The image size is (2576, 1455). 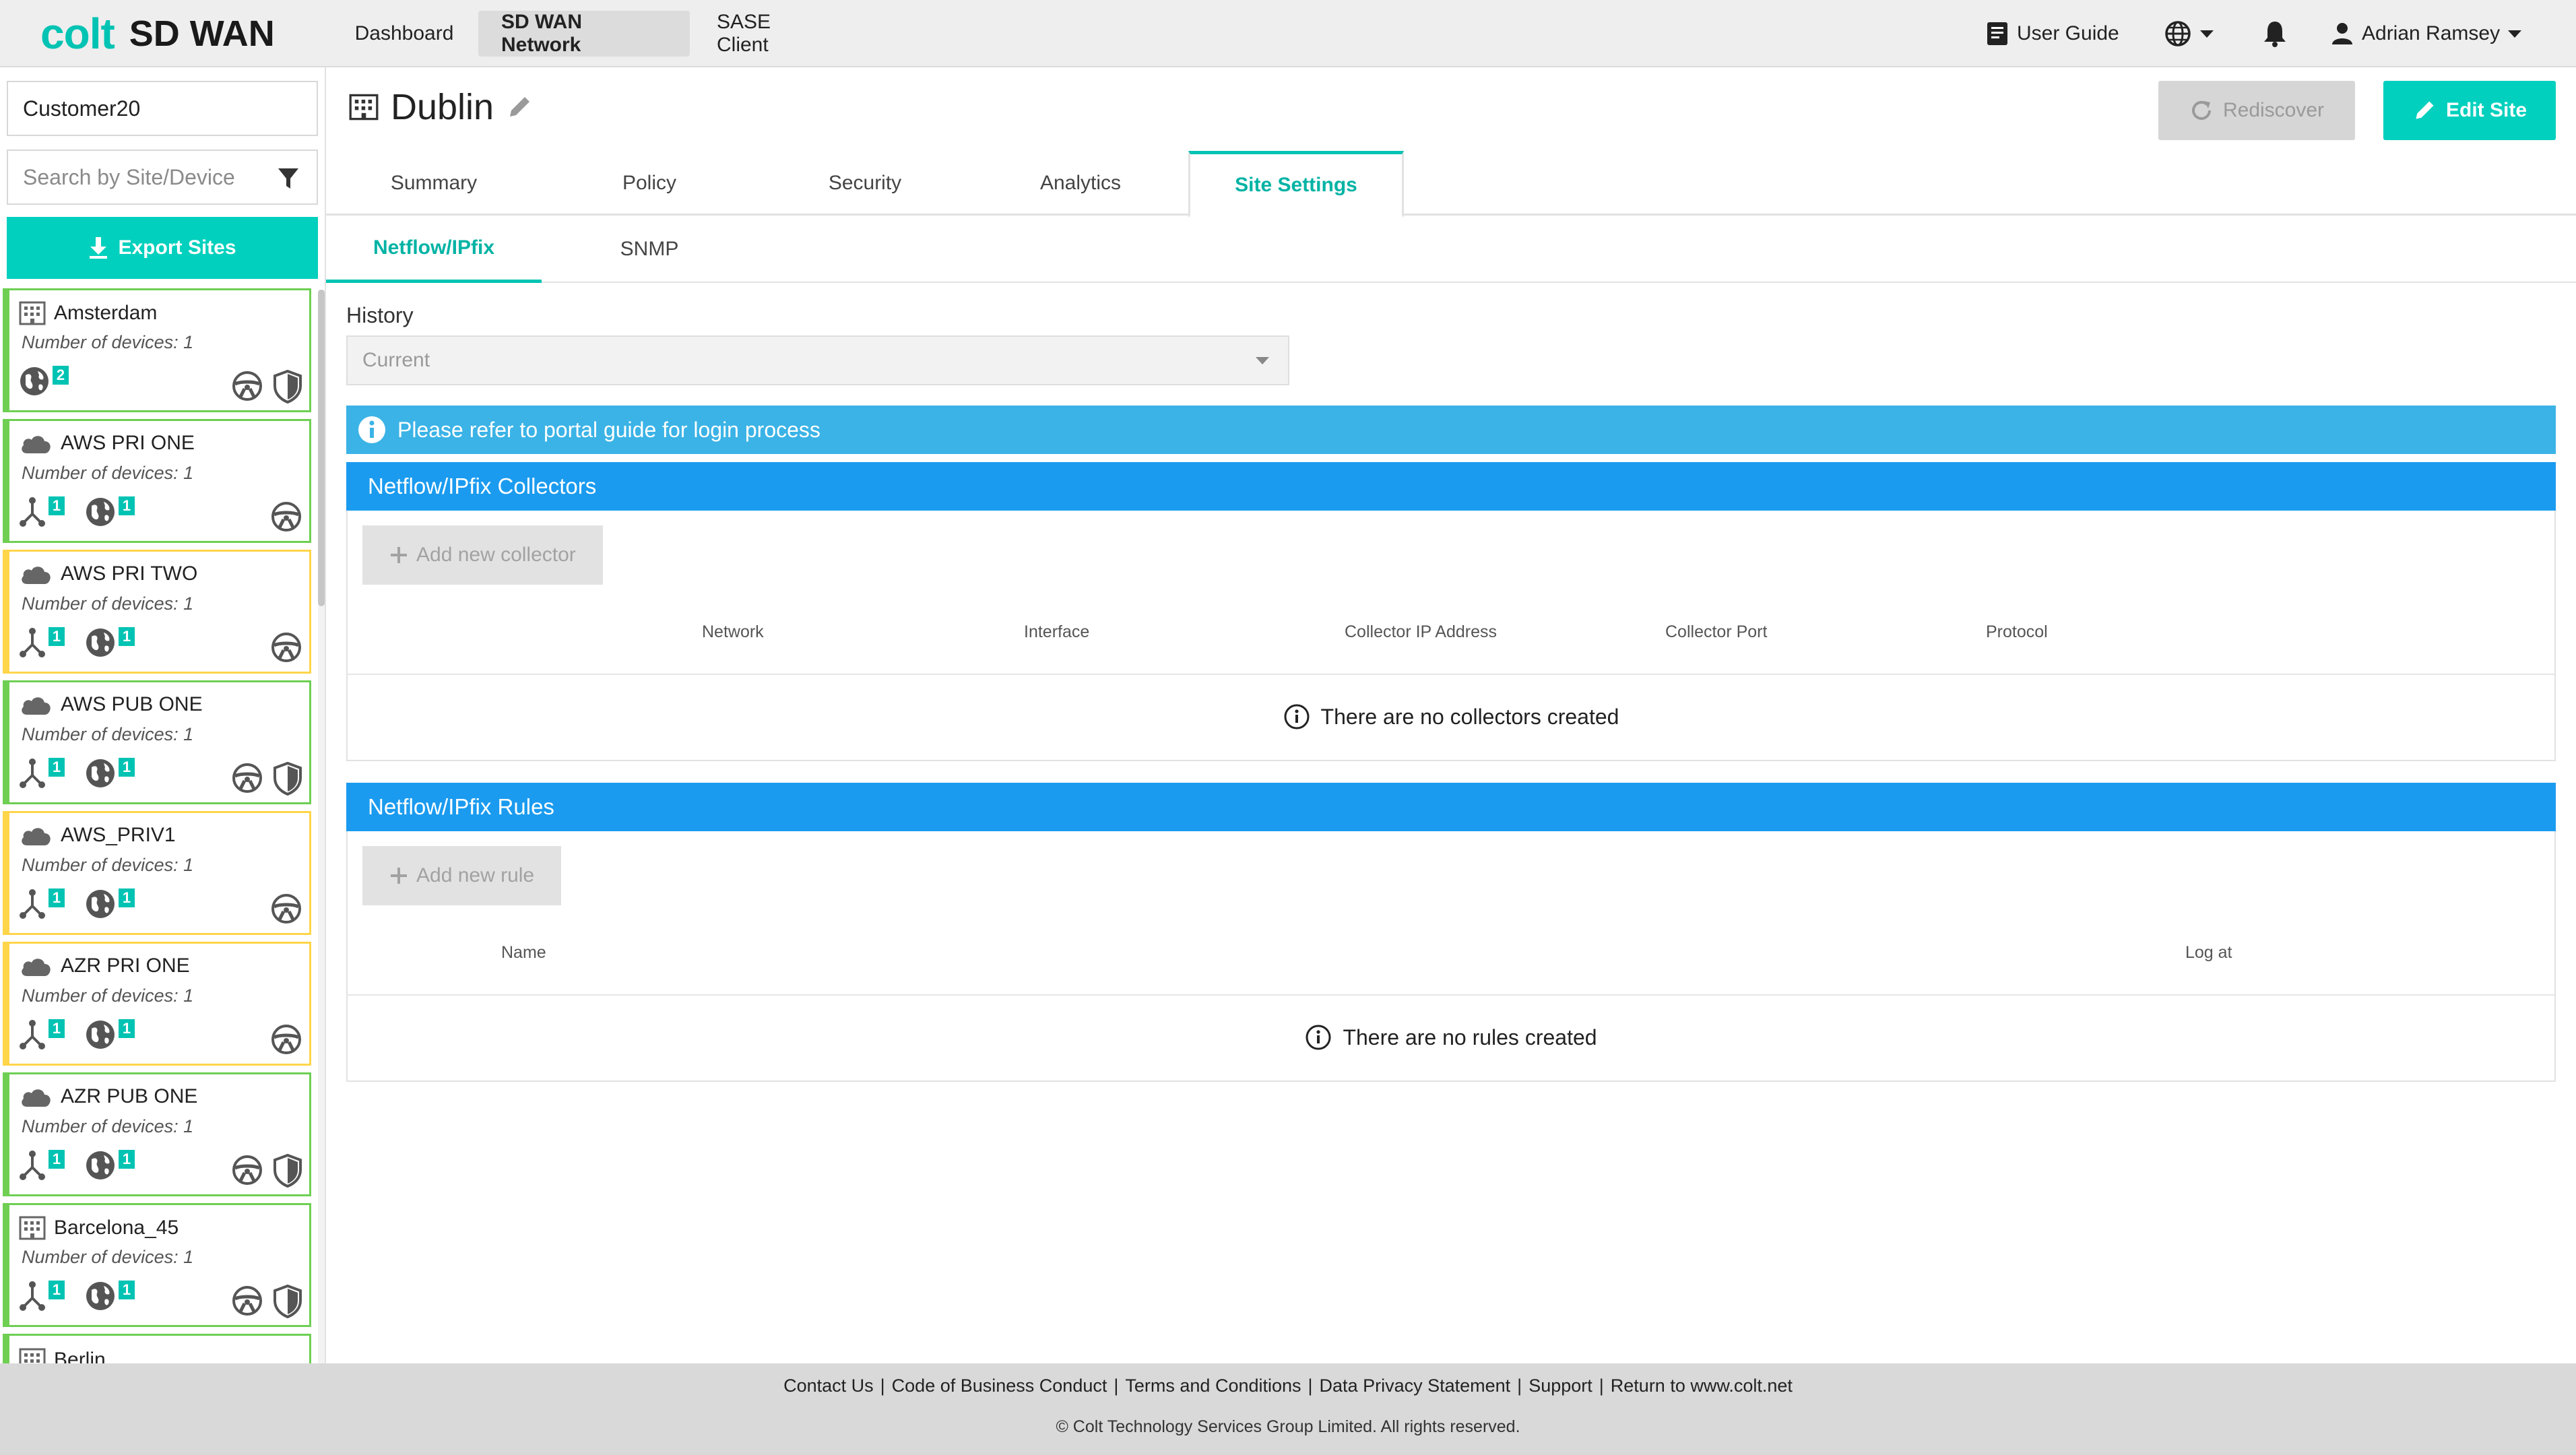 What do you see at coordinates (163, 177) in the screenshot?
I see `site-search-input: Search by Site/Device` at bounding box center [163, 177].